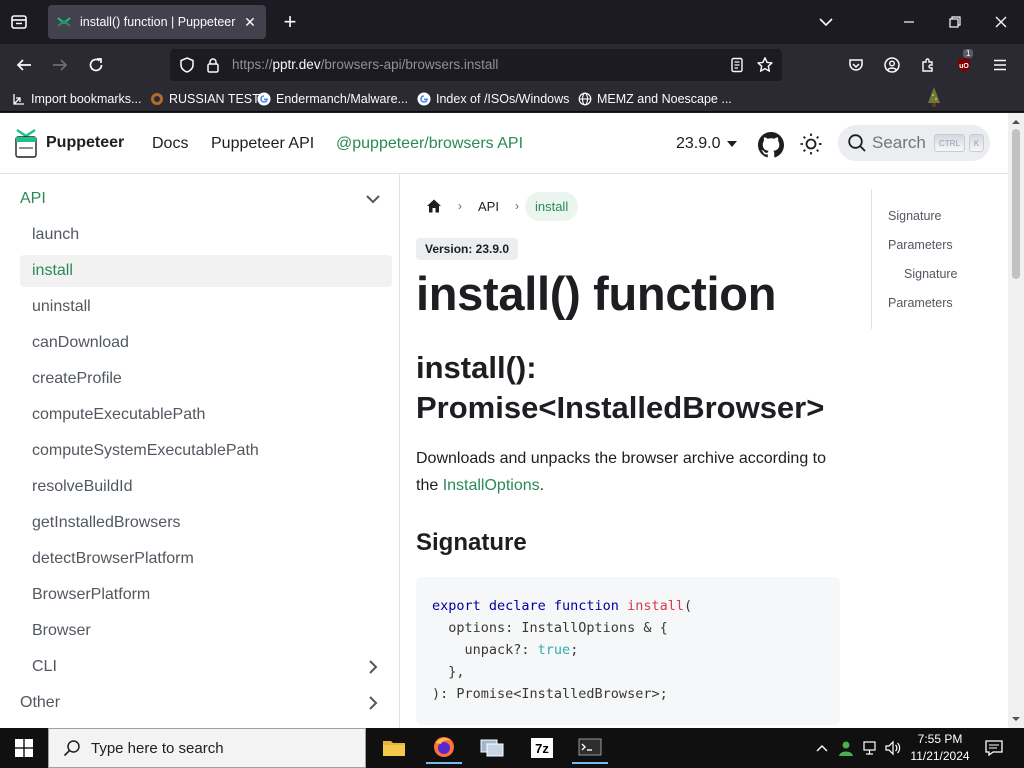 The height and width of the screenshot is (768, 1024). I want to click on minimize-icon, so click(909, 22).